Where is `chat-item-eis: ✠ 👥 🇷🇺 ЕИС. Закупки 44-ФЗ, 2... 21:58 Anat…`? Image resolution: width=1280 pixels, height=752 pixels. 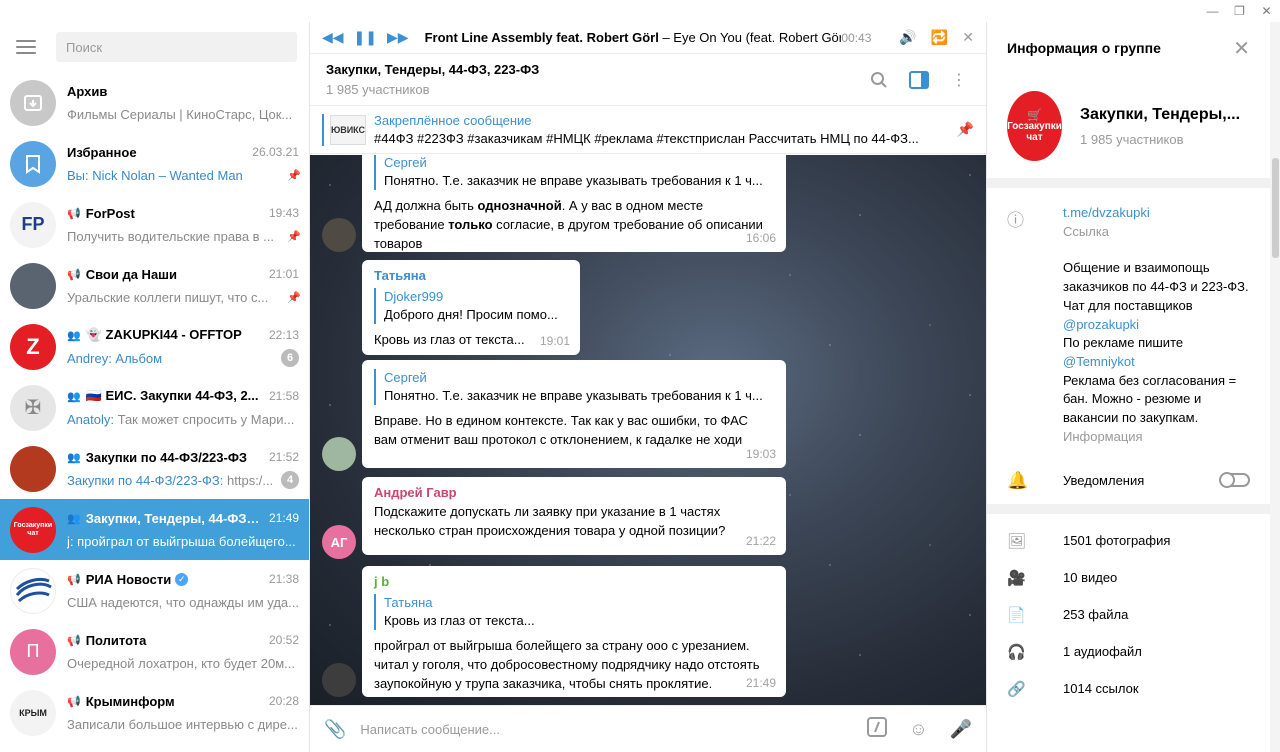 chat-item-eis: ✠ 👥 🇷🇺 ЕИС. Закупки 44-ФЗ, 2... 21:58 Anat… is located at coordinates (154, 407).